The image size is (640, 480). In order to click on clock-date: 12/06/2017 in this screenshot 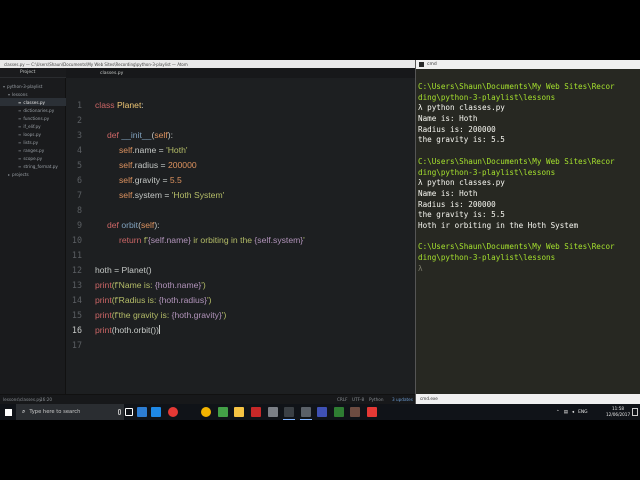, I will do `click(618, 414)`.